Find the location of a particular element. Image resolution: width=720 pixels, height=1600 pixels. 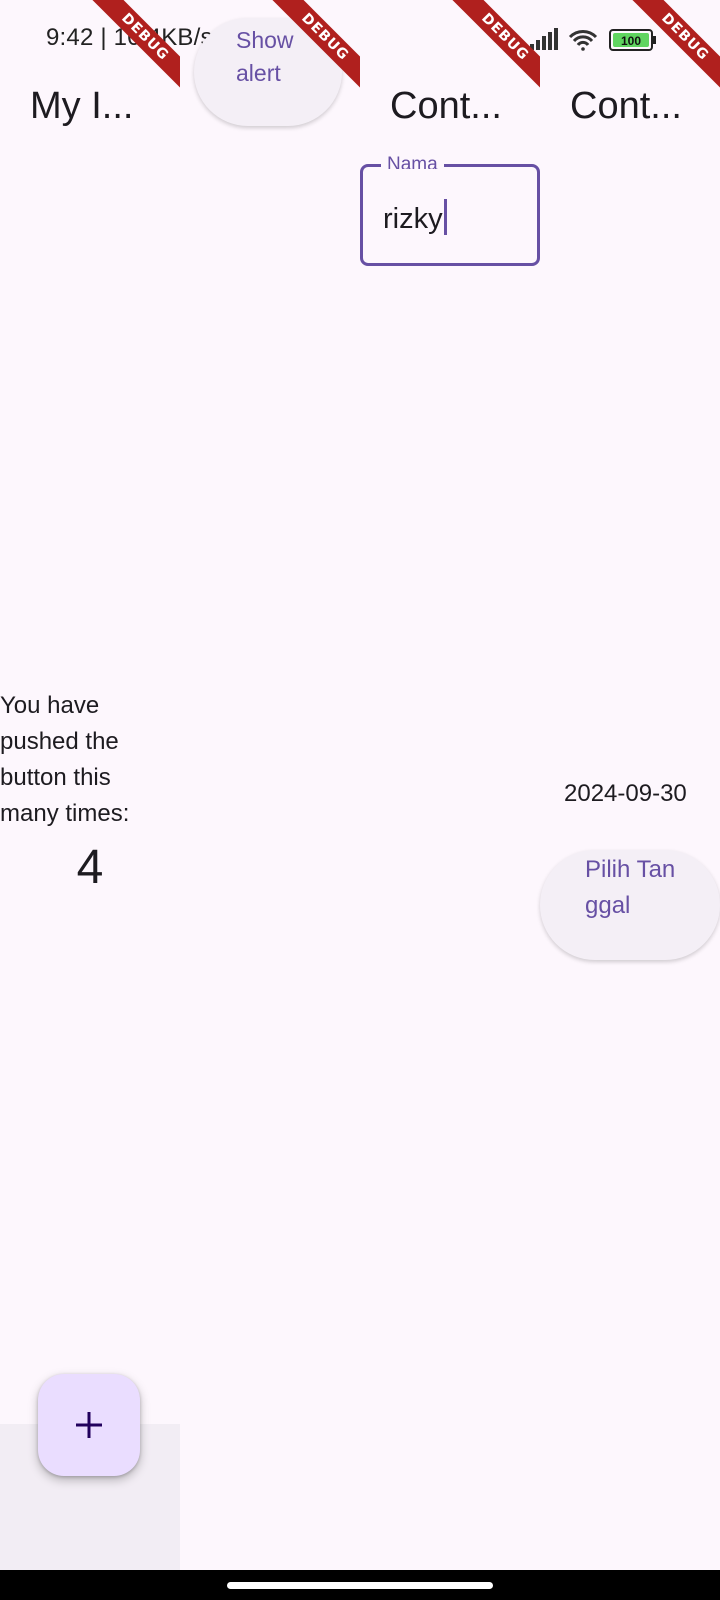

system-navigation-bar is located at coordinates (360, 1585).